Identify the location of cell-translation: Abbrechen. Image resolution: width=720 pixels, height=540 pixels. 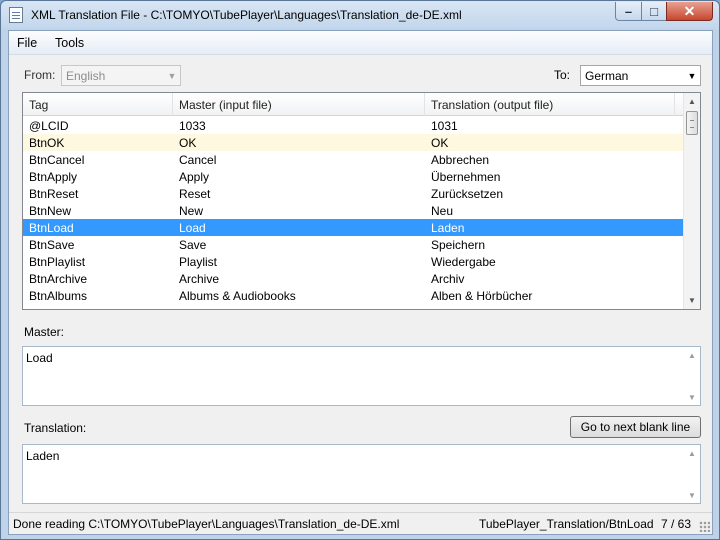
(460, 160).